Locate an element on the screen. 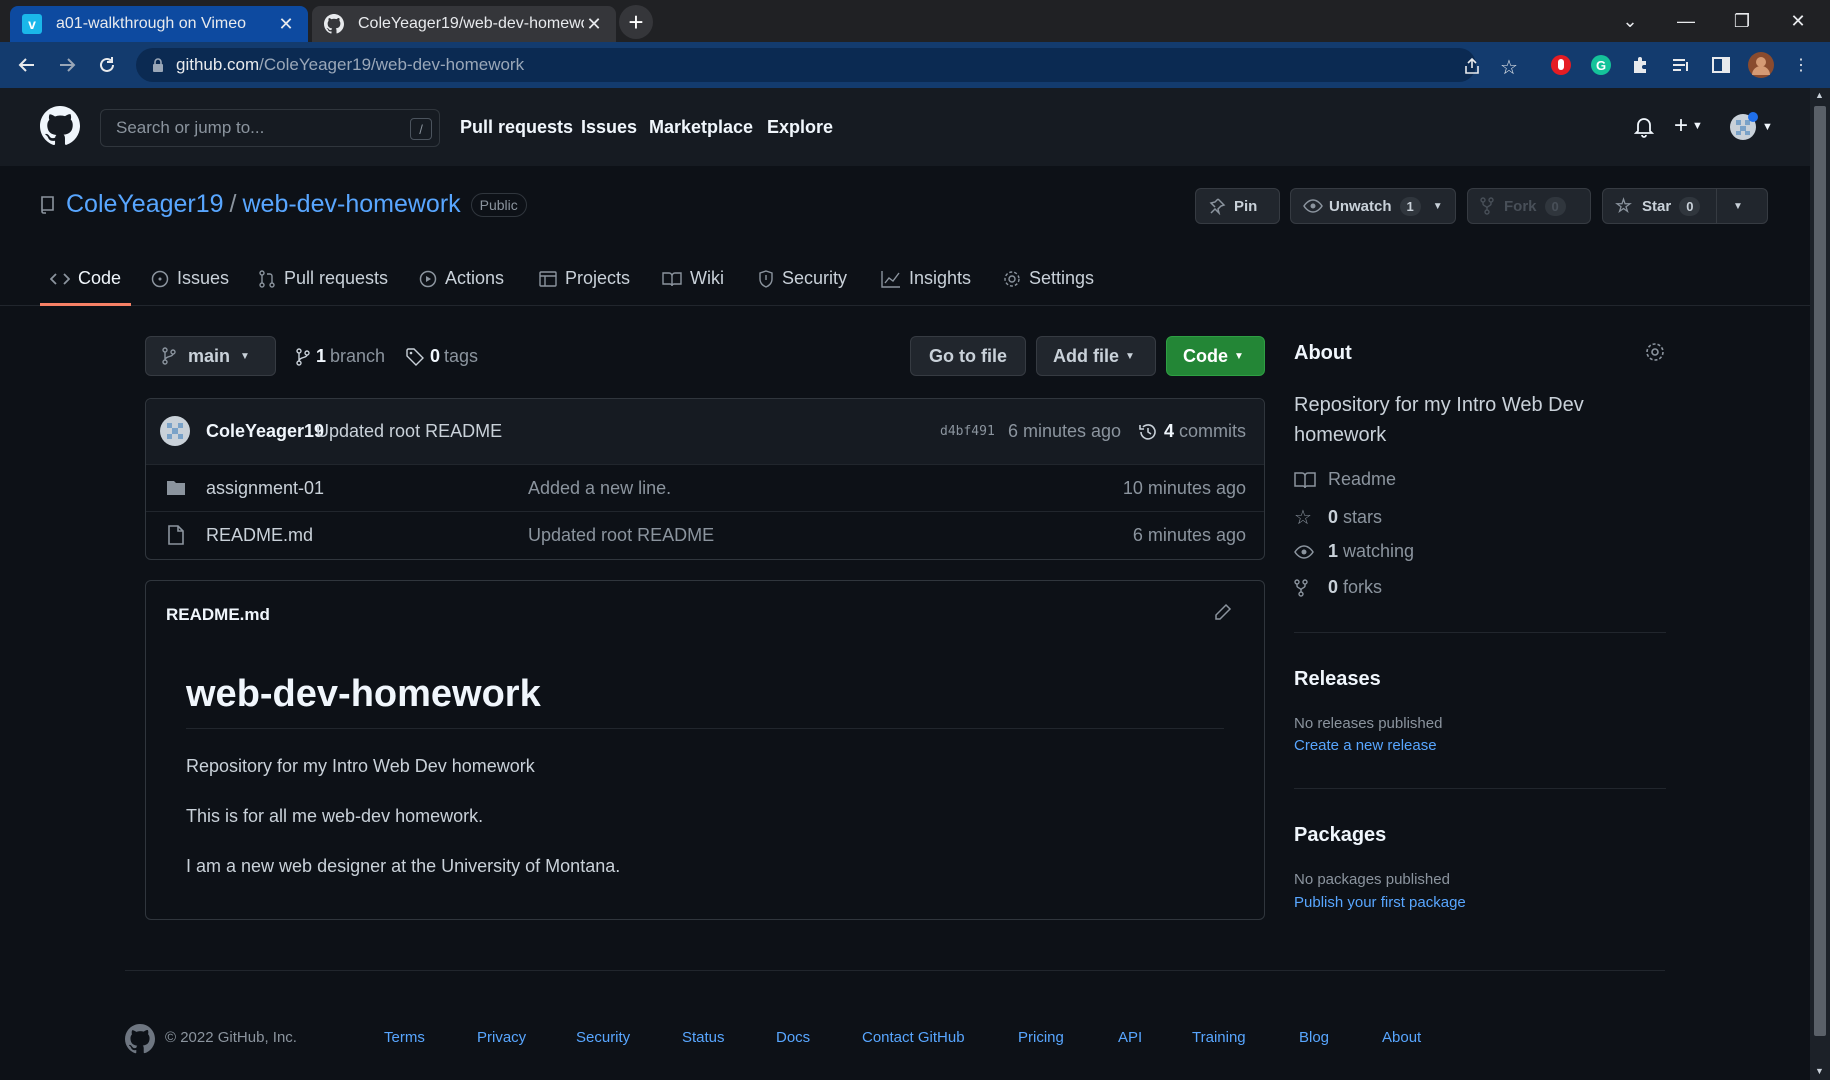 Image resolution: width=1830 pixels, height=1080 pixels. nav-issues: Issues is located at coordinates (609, 127).